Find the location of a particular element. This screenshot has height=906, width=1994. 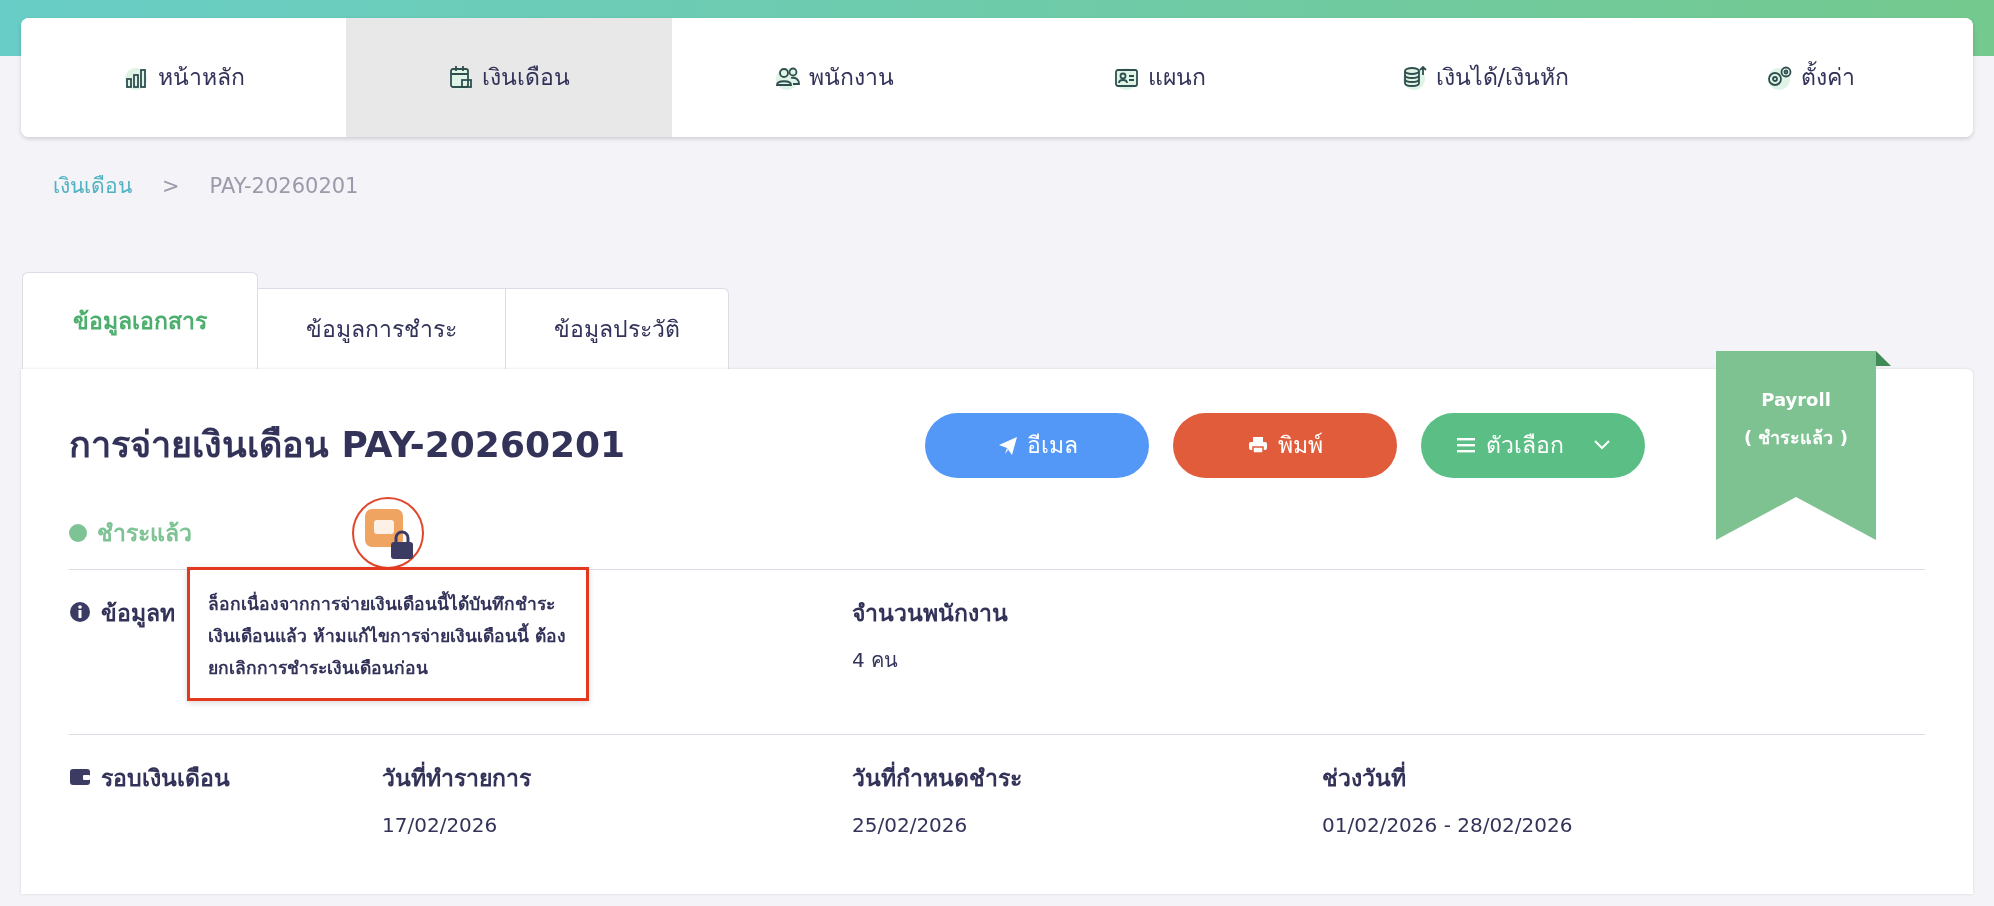

document-title: การจ่ายเงินเดือน PAY-20260201 is located at coordinates (347, 445).